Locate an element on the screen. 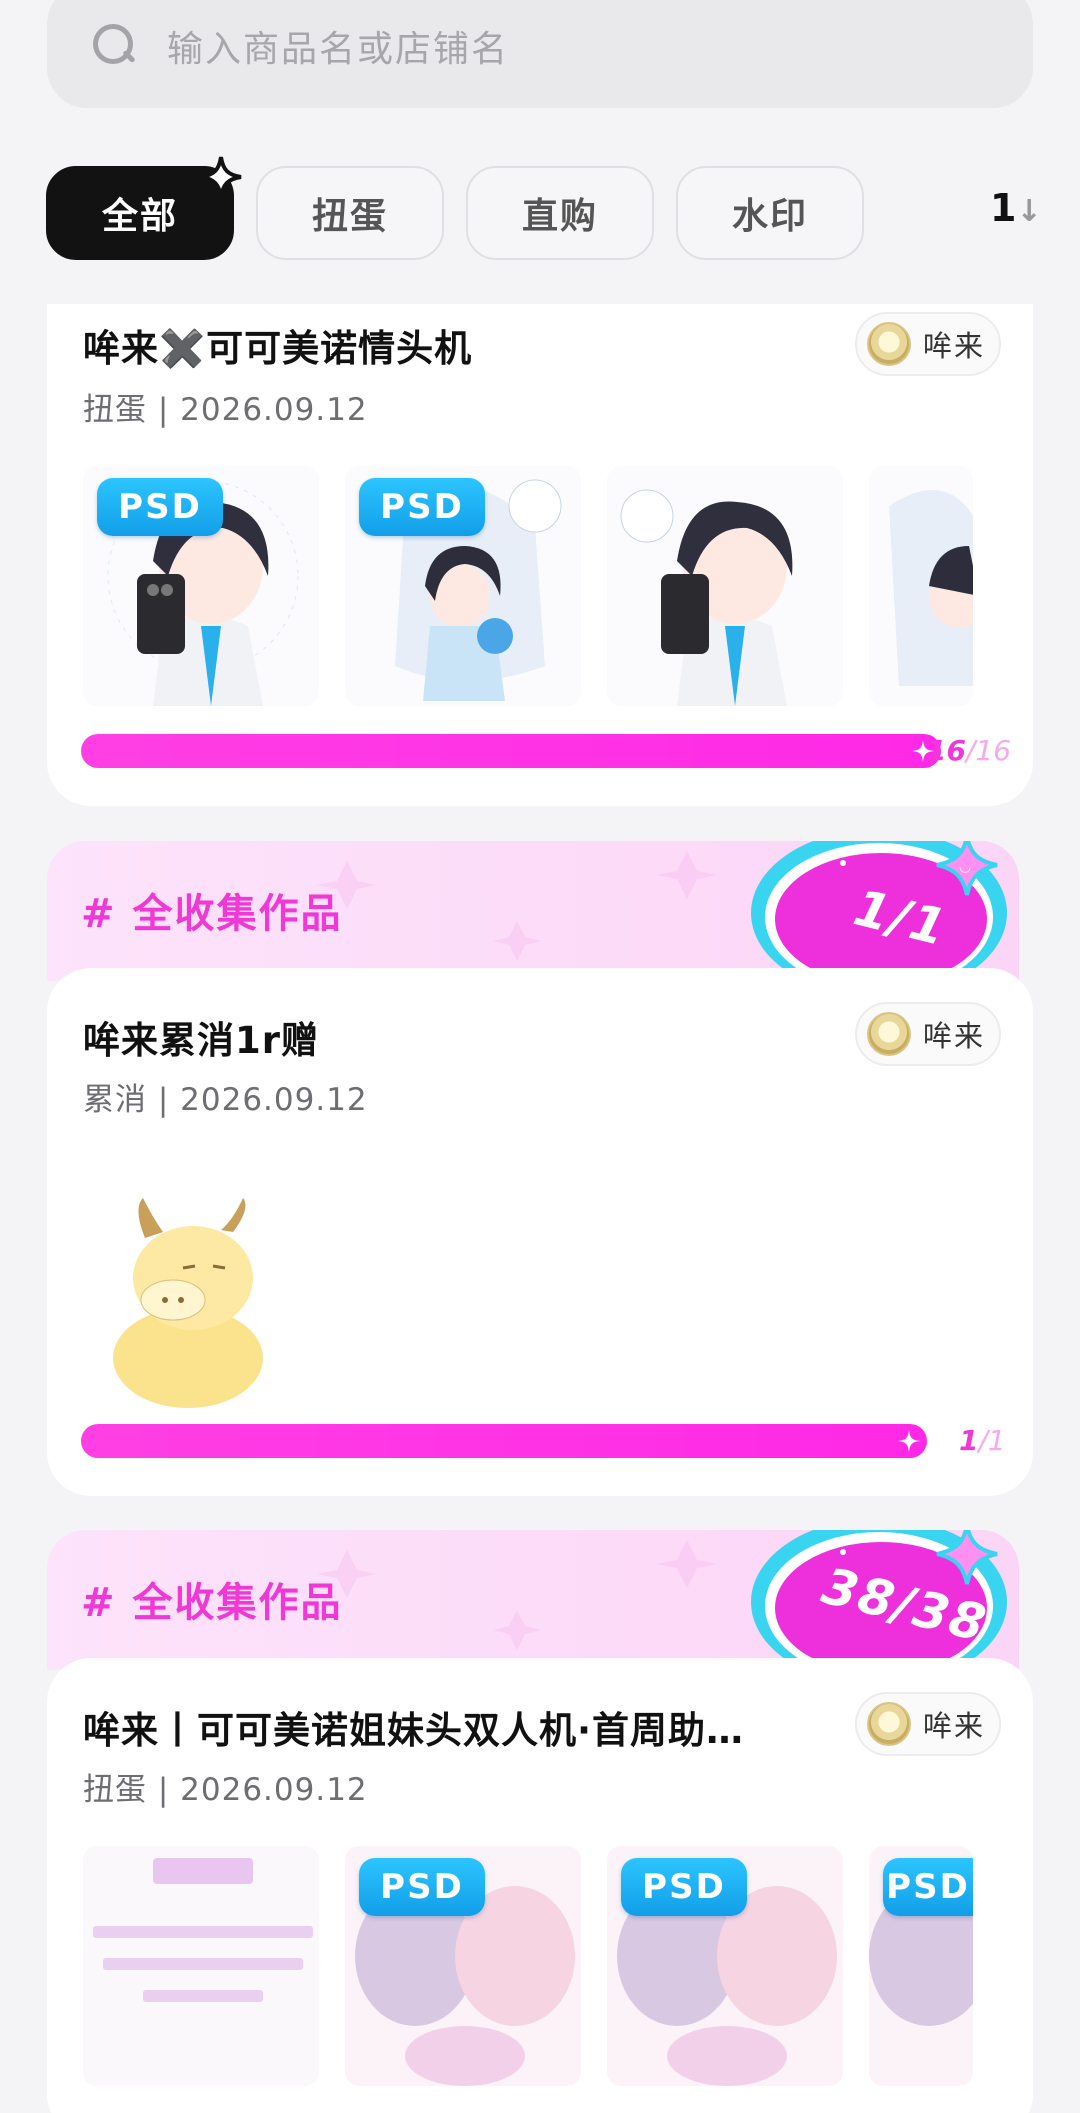 This screenshot has height=2113, width=1080. tab-label: 扭蛋 is located at coordinates (349, 216).